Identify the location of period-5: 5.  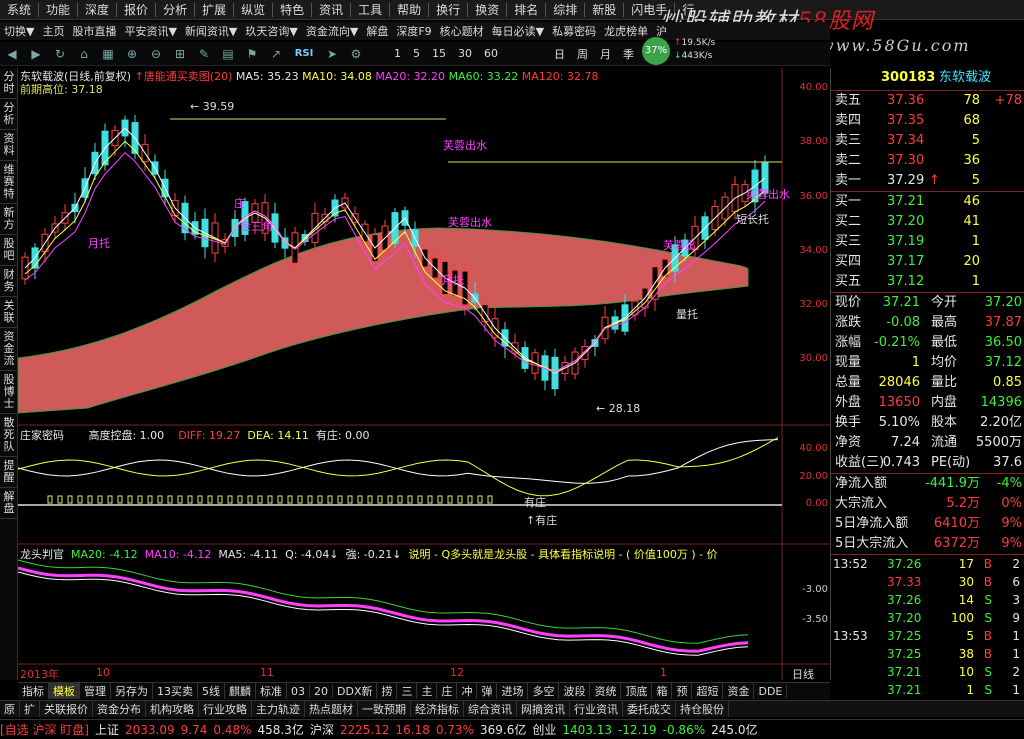
(416, 53).